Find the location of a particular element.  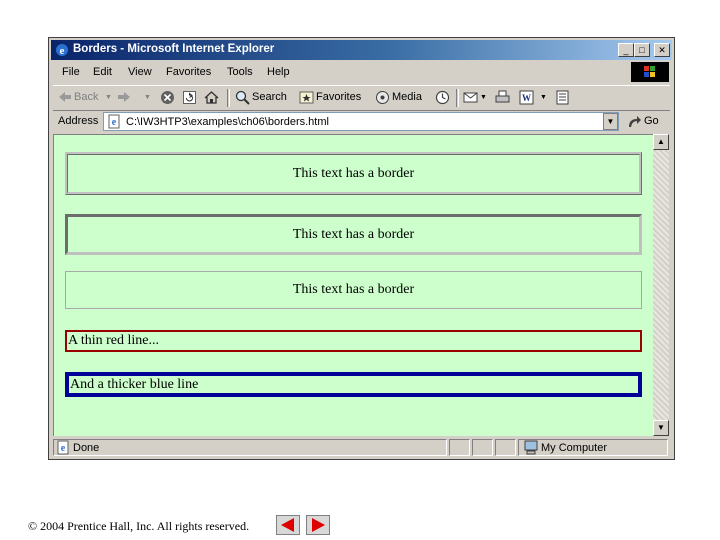

next-slide-icon is located at coordinates (318, 525).